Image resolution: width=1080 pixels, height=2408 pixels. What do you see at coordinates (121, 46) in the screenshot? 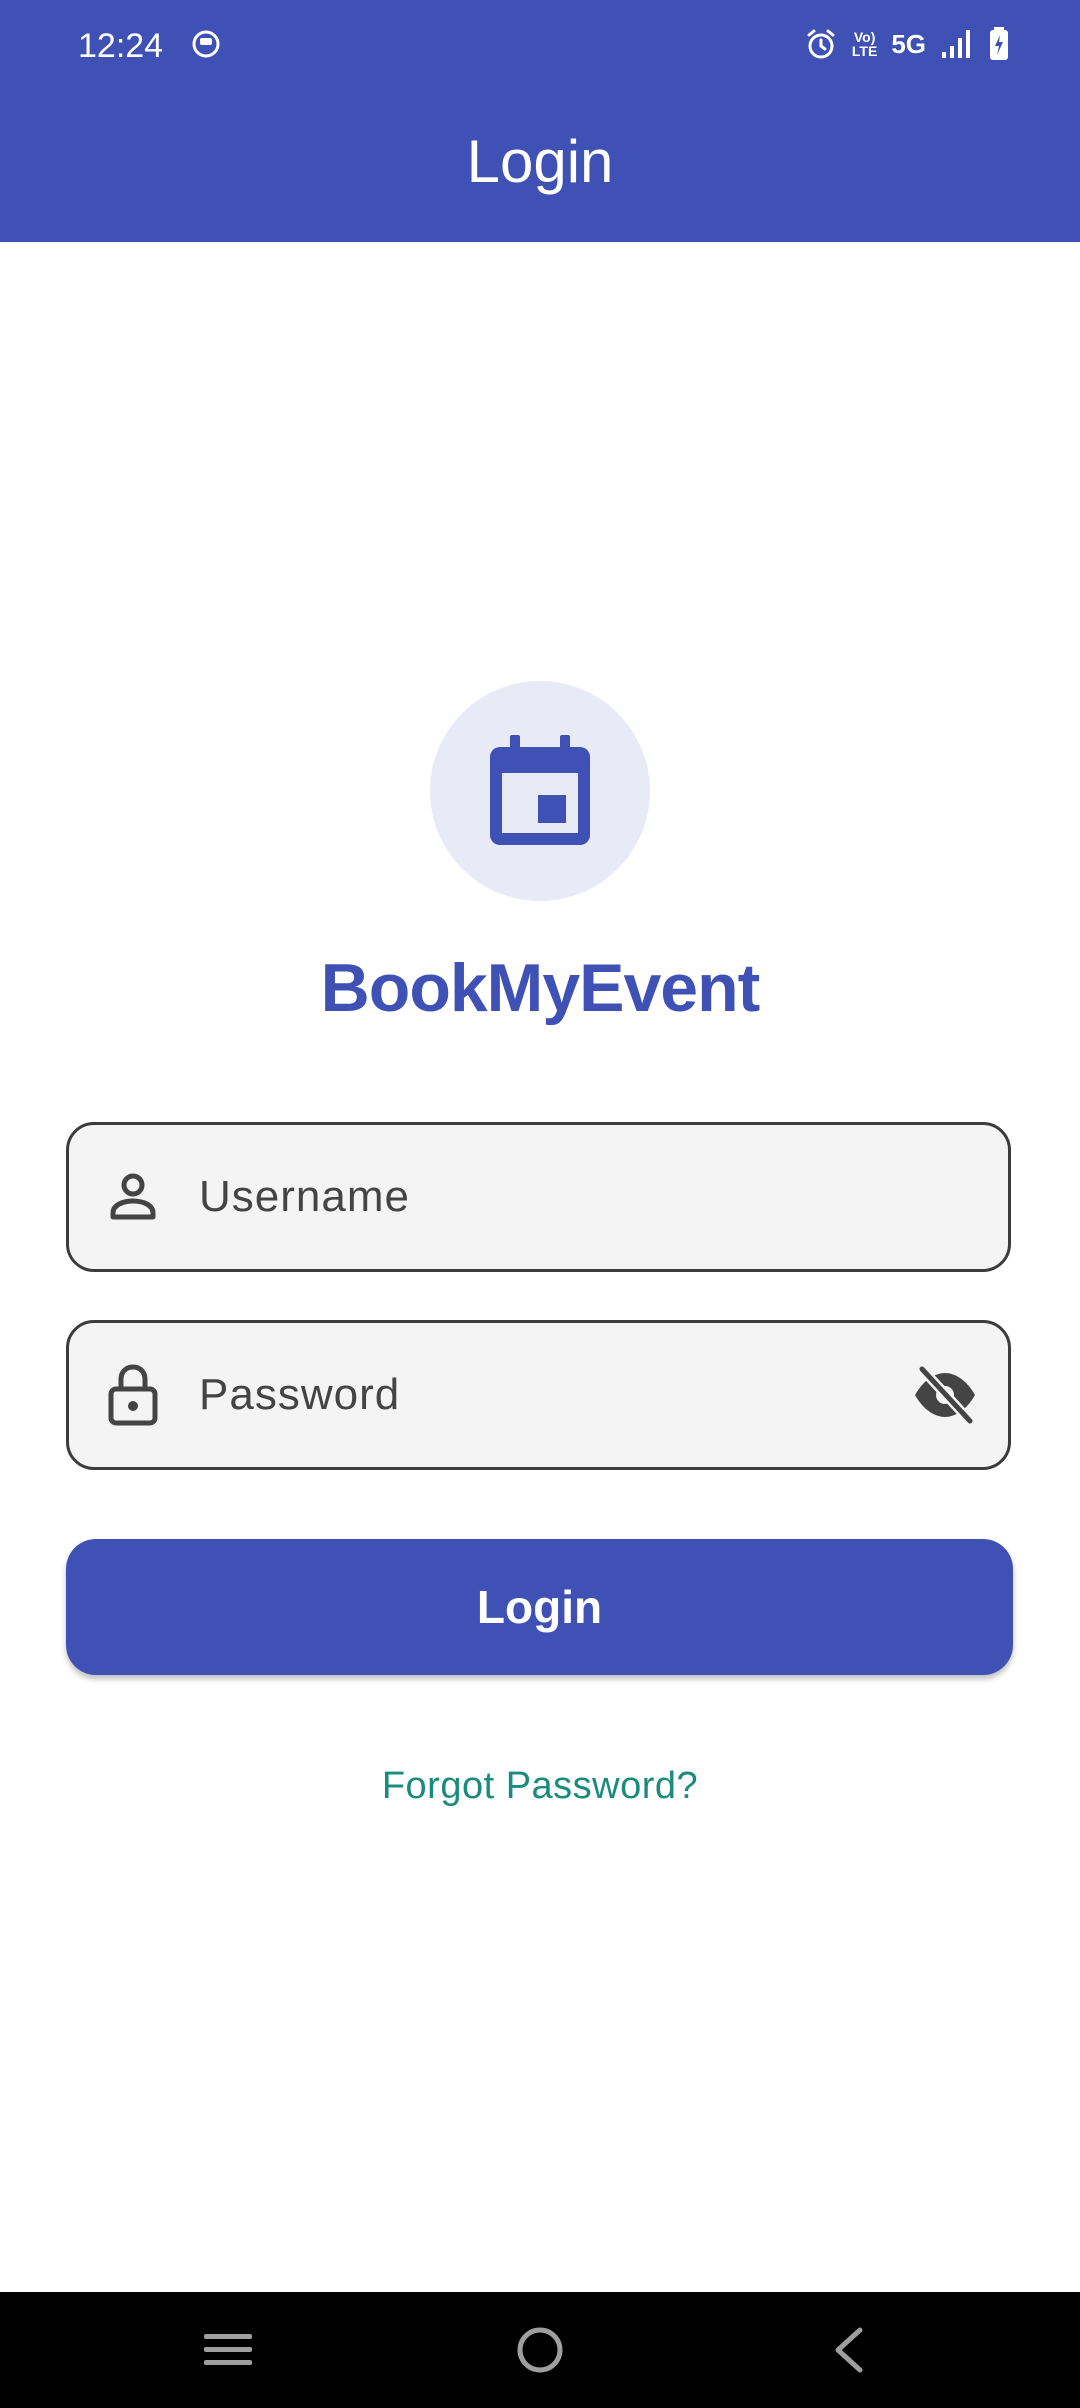
I see `status-time: 12:24` at bounding box center [121, 46].